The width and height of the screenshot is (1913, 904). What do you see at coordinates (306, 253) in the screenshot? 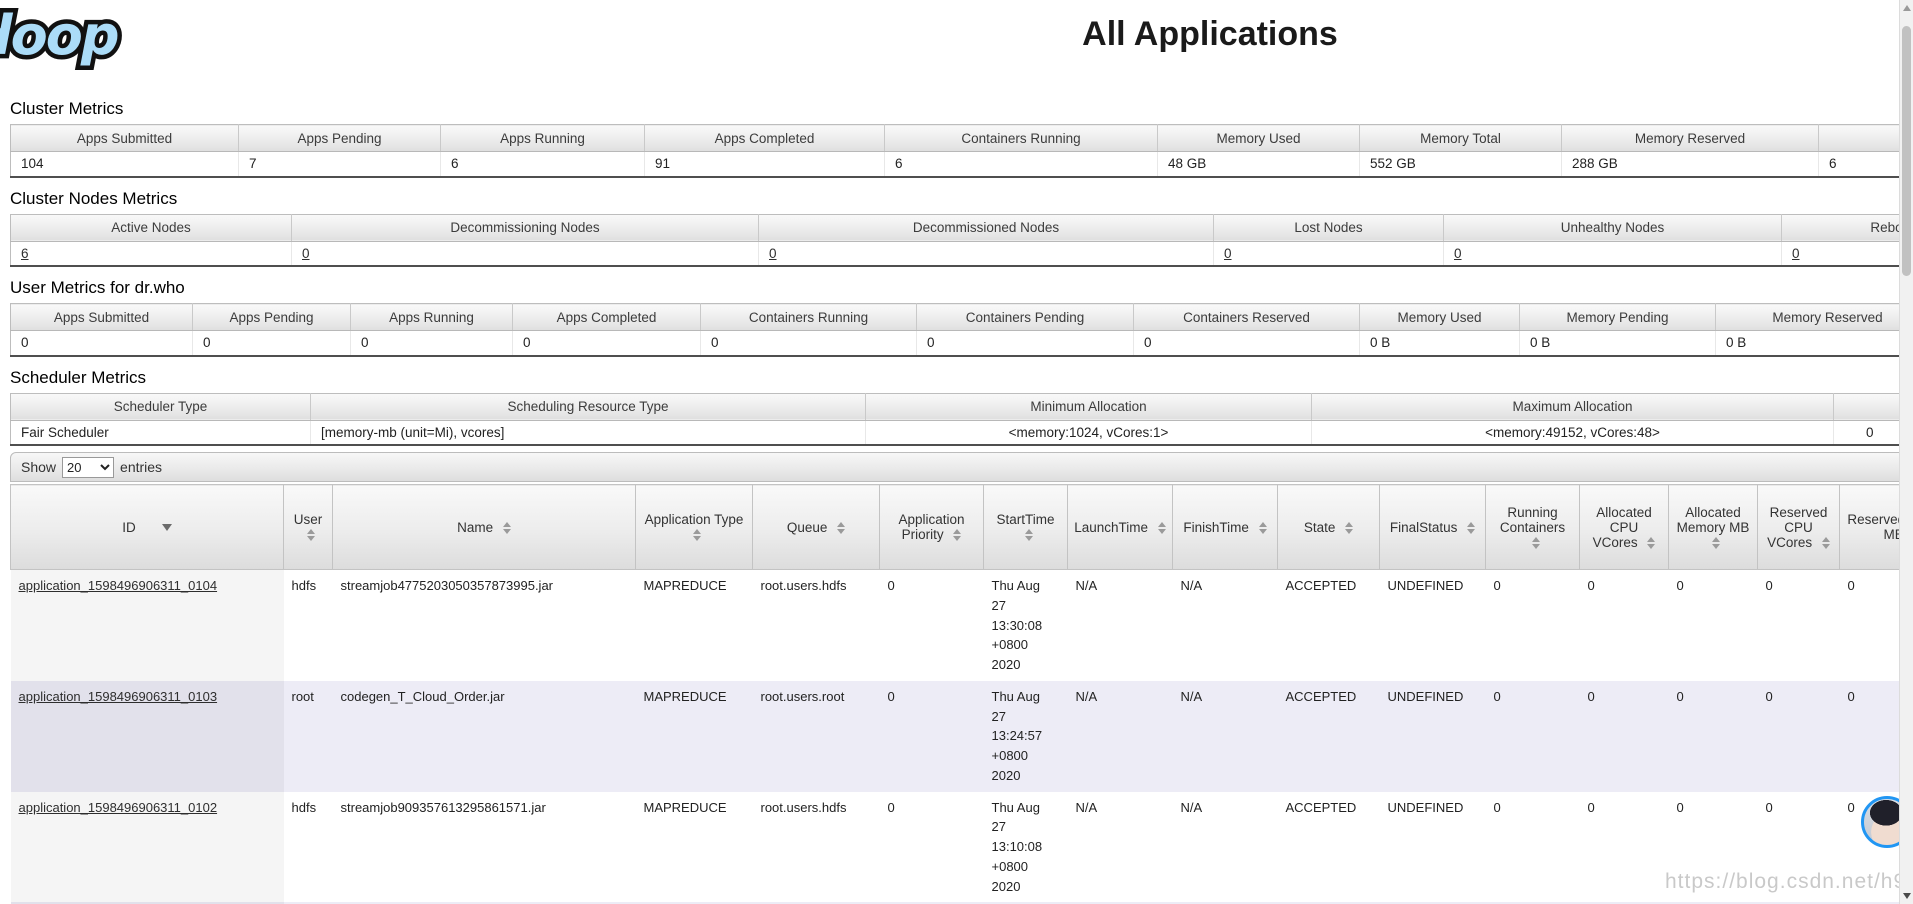
I see `decommissioning-nodes-link: 0` at bounding box center [306, 253].